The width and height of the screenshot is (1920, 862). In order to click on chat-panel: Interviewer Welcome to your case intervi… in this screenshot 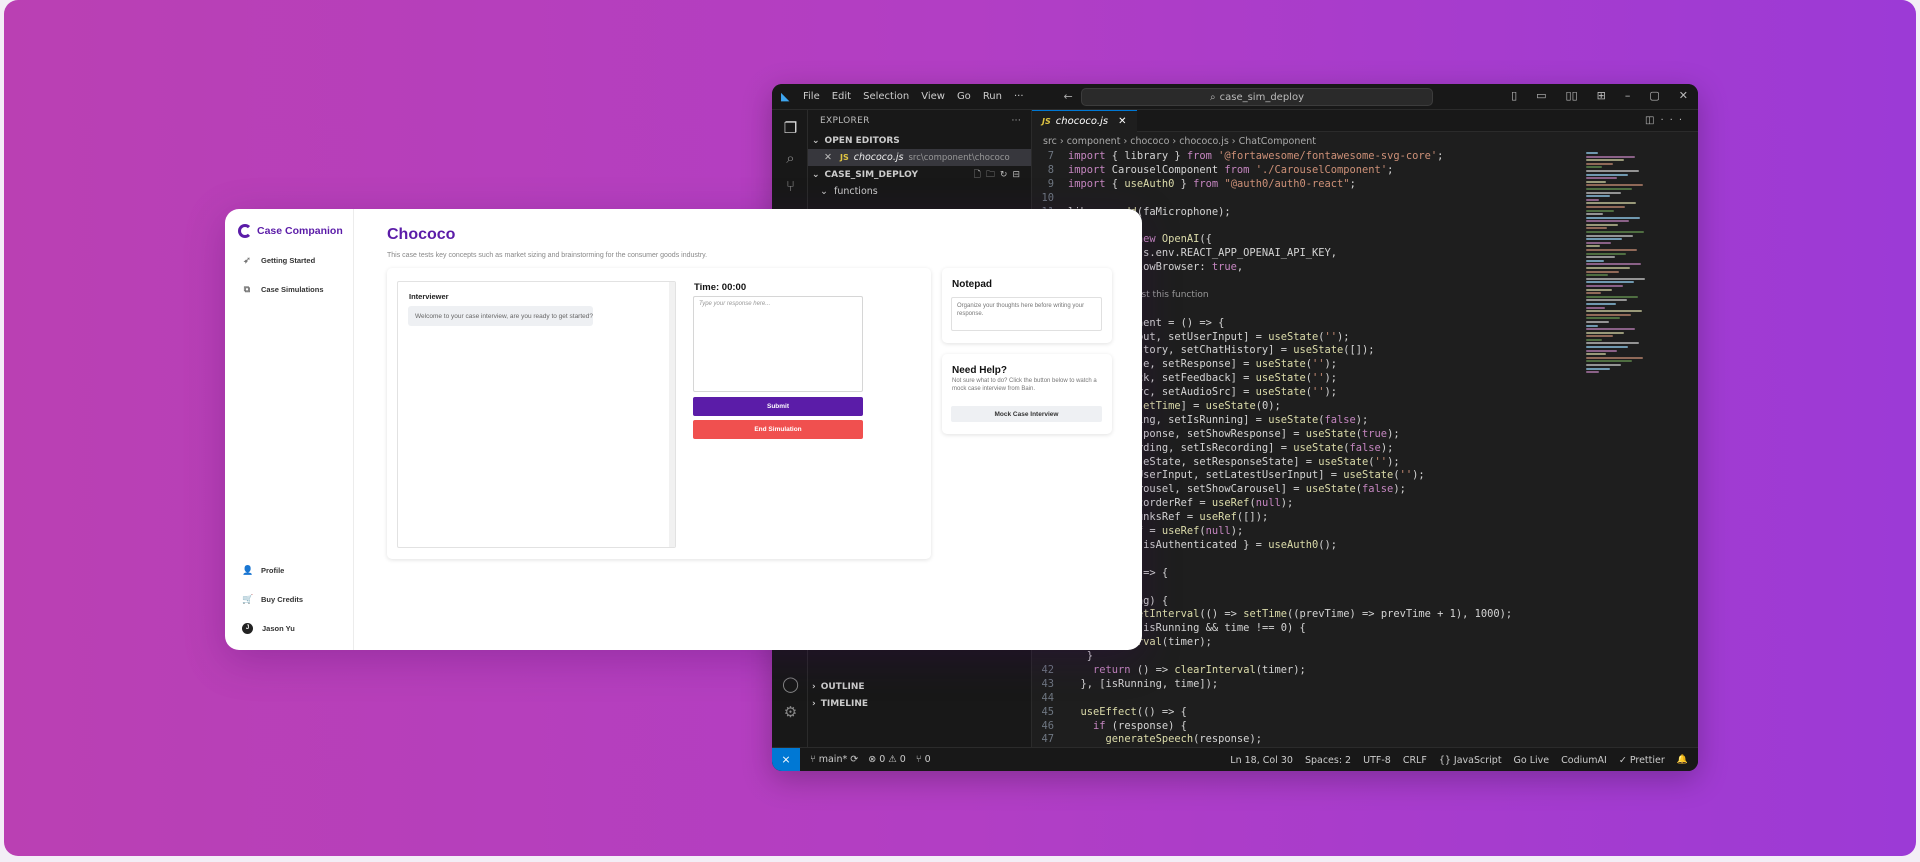, I will do `click(536, 414)`.